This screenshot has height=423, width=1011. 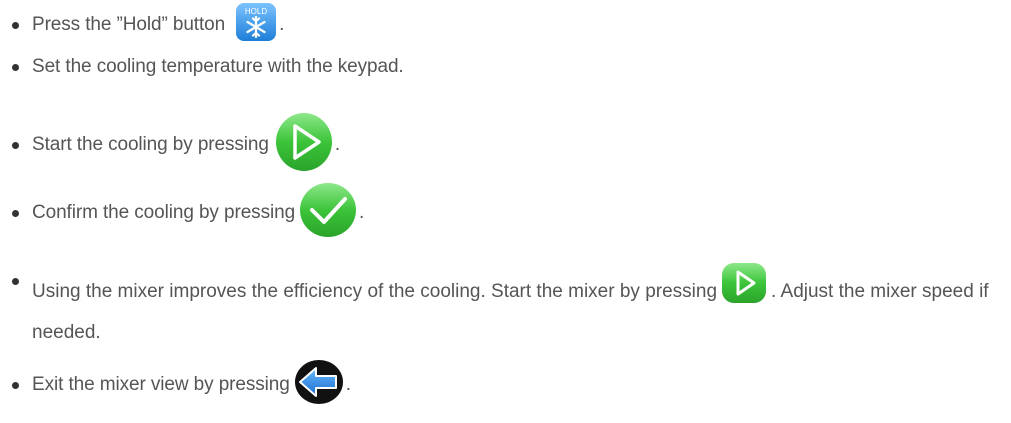 I want to click on hold-icon-label: HOLD, so click(x=256, y=11).